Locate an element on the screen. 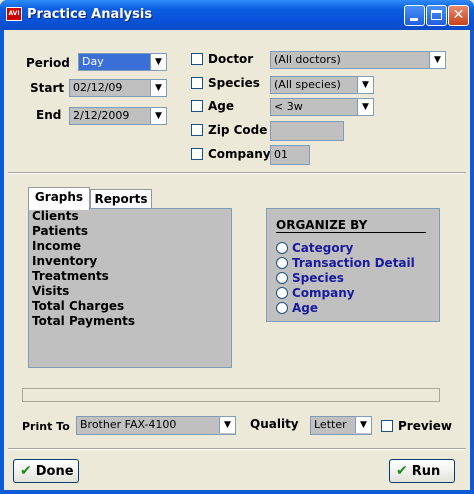  quality-value: Letter is located at coordinates (330, 424).